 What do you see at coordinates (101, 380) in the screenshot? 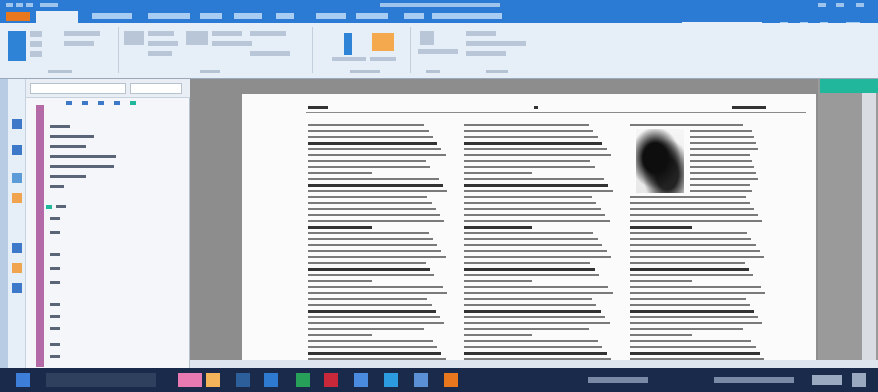
I see `taskbar-search-input` at bounding box center [101, 380].